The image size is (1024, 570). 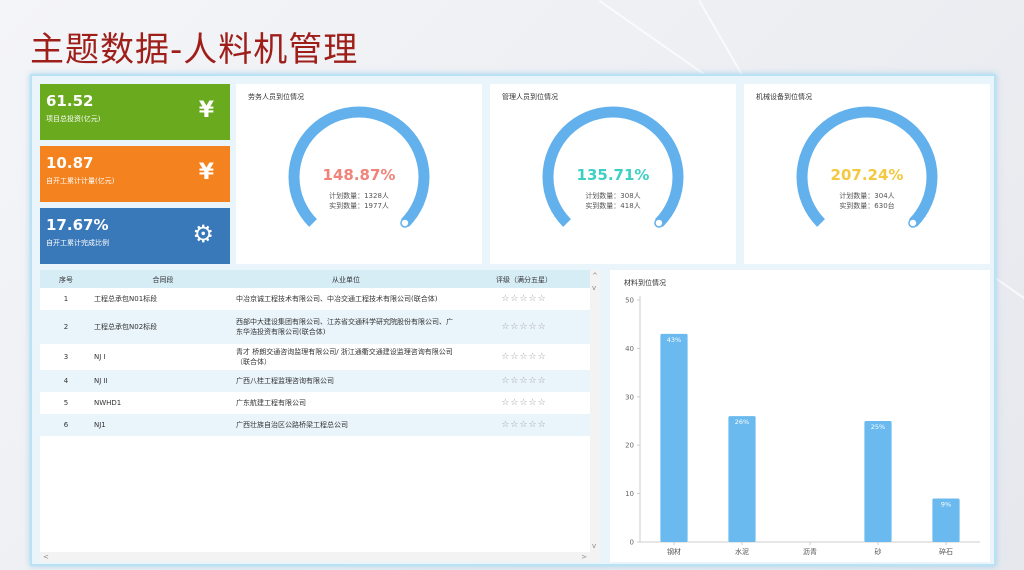 I want to click on y-tick-label: 10, so click(x=629, y=494).